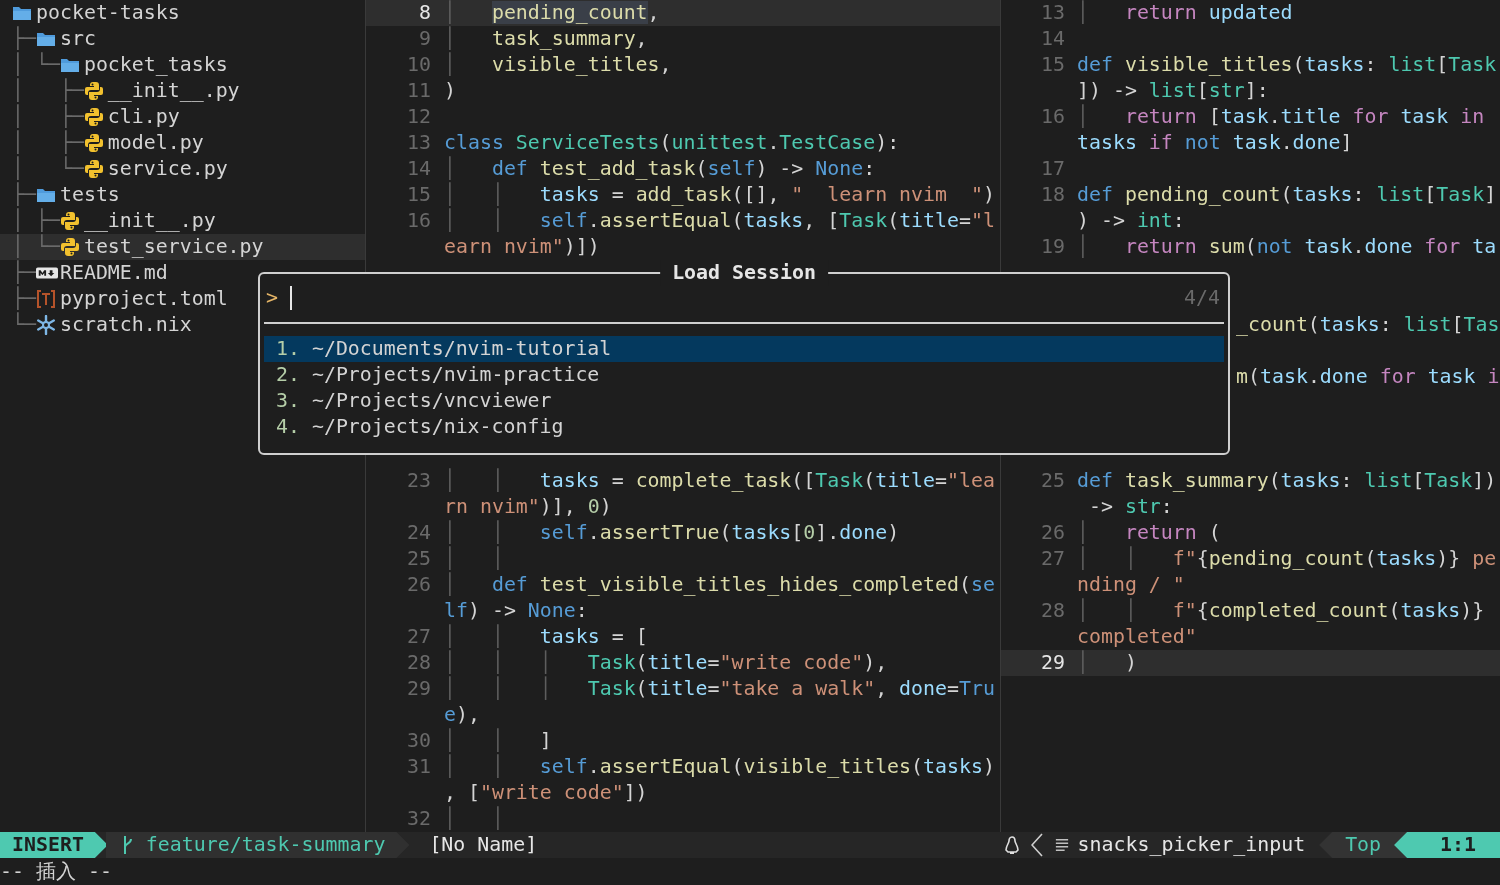 This screenshot has width=1500, height=885. What do you see at coordinates (173, 247) in the screenshot?
I see `tree-item: test_service.py` at bounding box center [173, 247].